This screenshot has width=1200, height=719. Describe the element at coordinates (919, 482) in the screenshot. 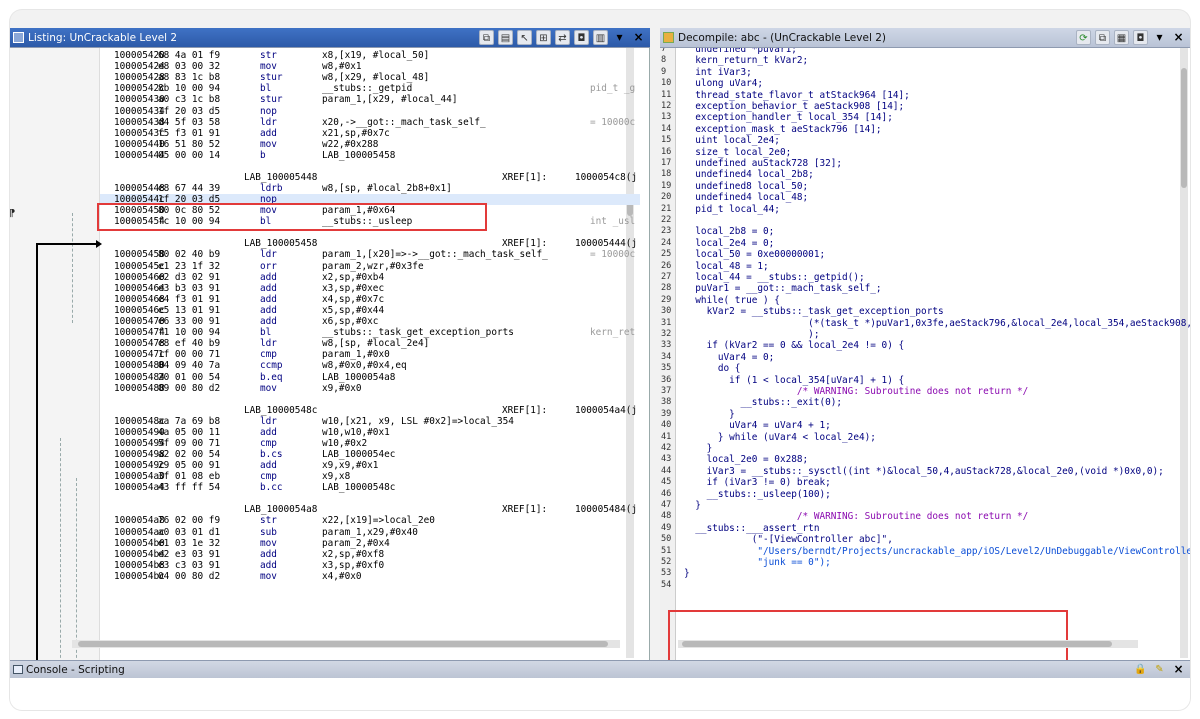

I see `decompile-line: 45 if (iVar3 != 0) break;` at that location.